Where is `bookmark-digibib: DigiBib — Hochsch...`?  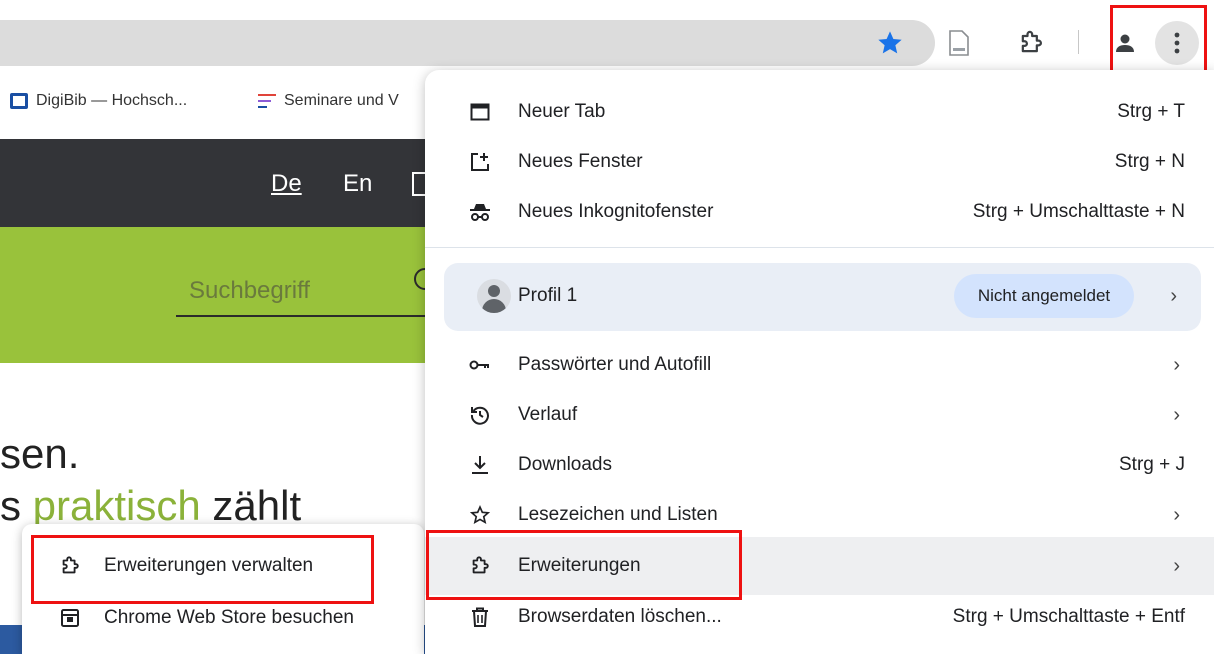 bookmark-digibib: DigiBib — Hochsch... is located at coordinates (98, 101).